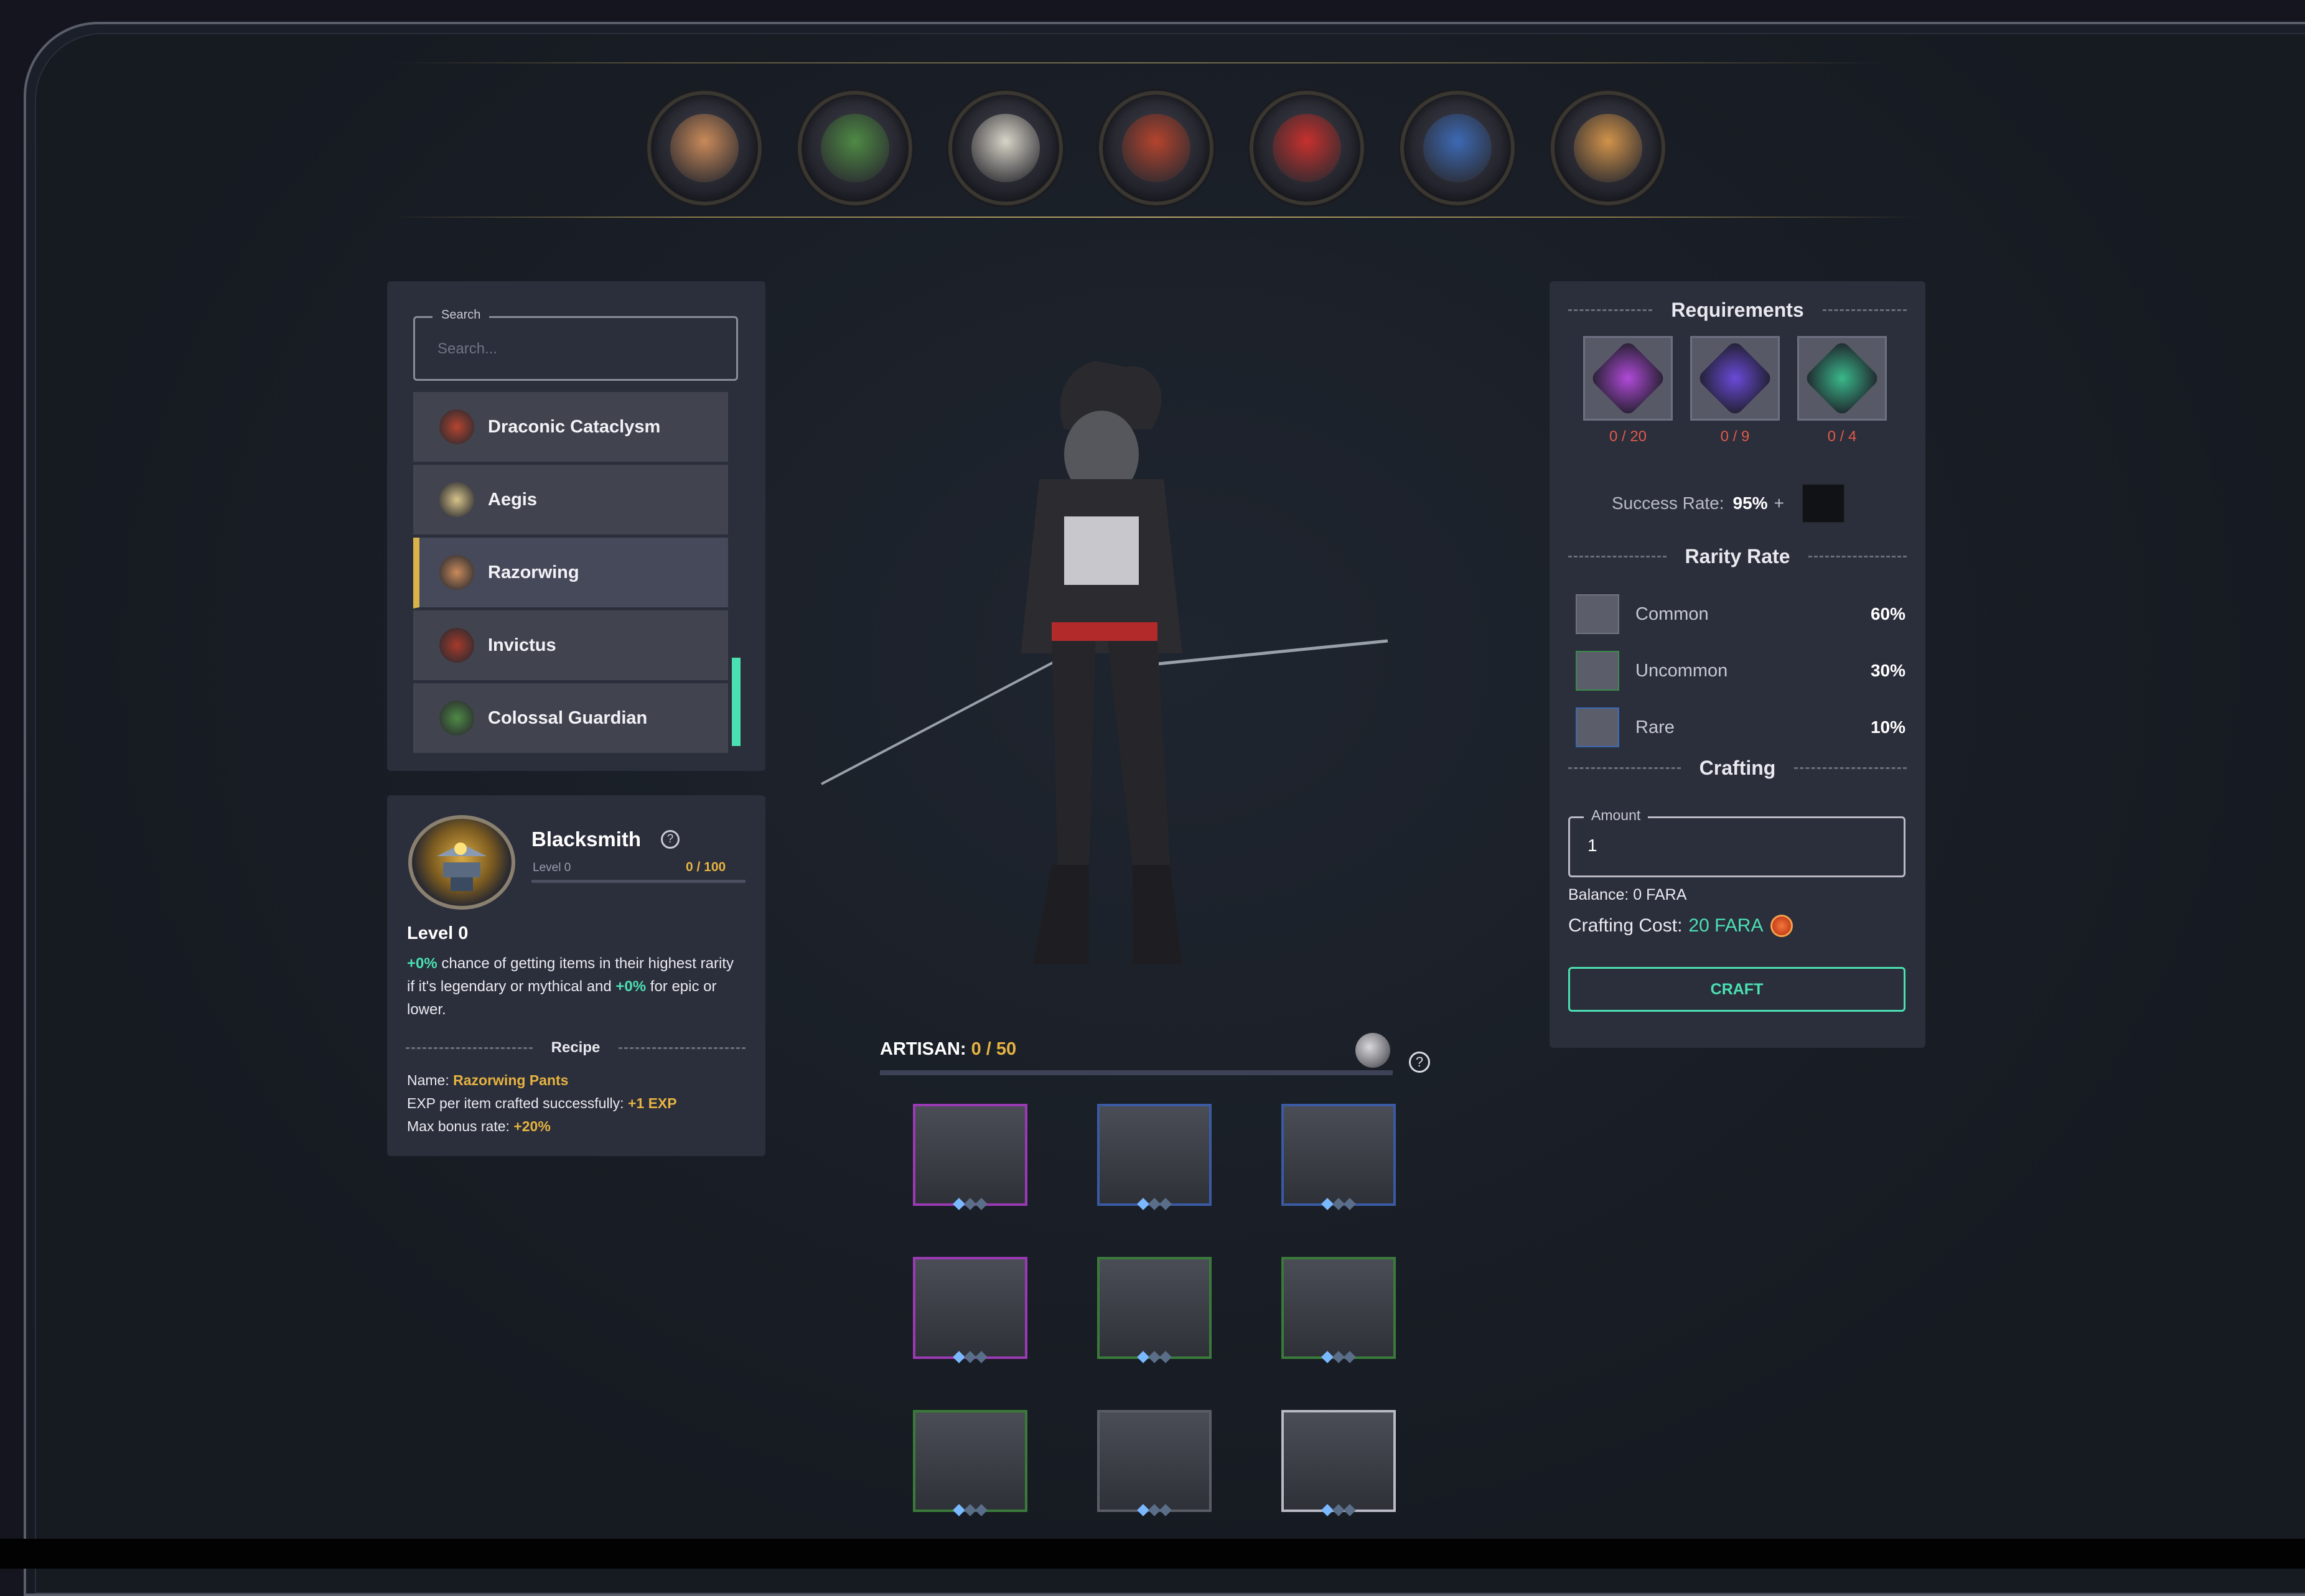 The height and width of the screenshot is (1596, 2305). Describe the element at coordinates (1655, 727) in the screenshot. I see `rarity-name: Rare` at that location.